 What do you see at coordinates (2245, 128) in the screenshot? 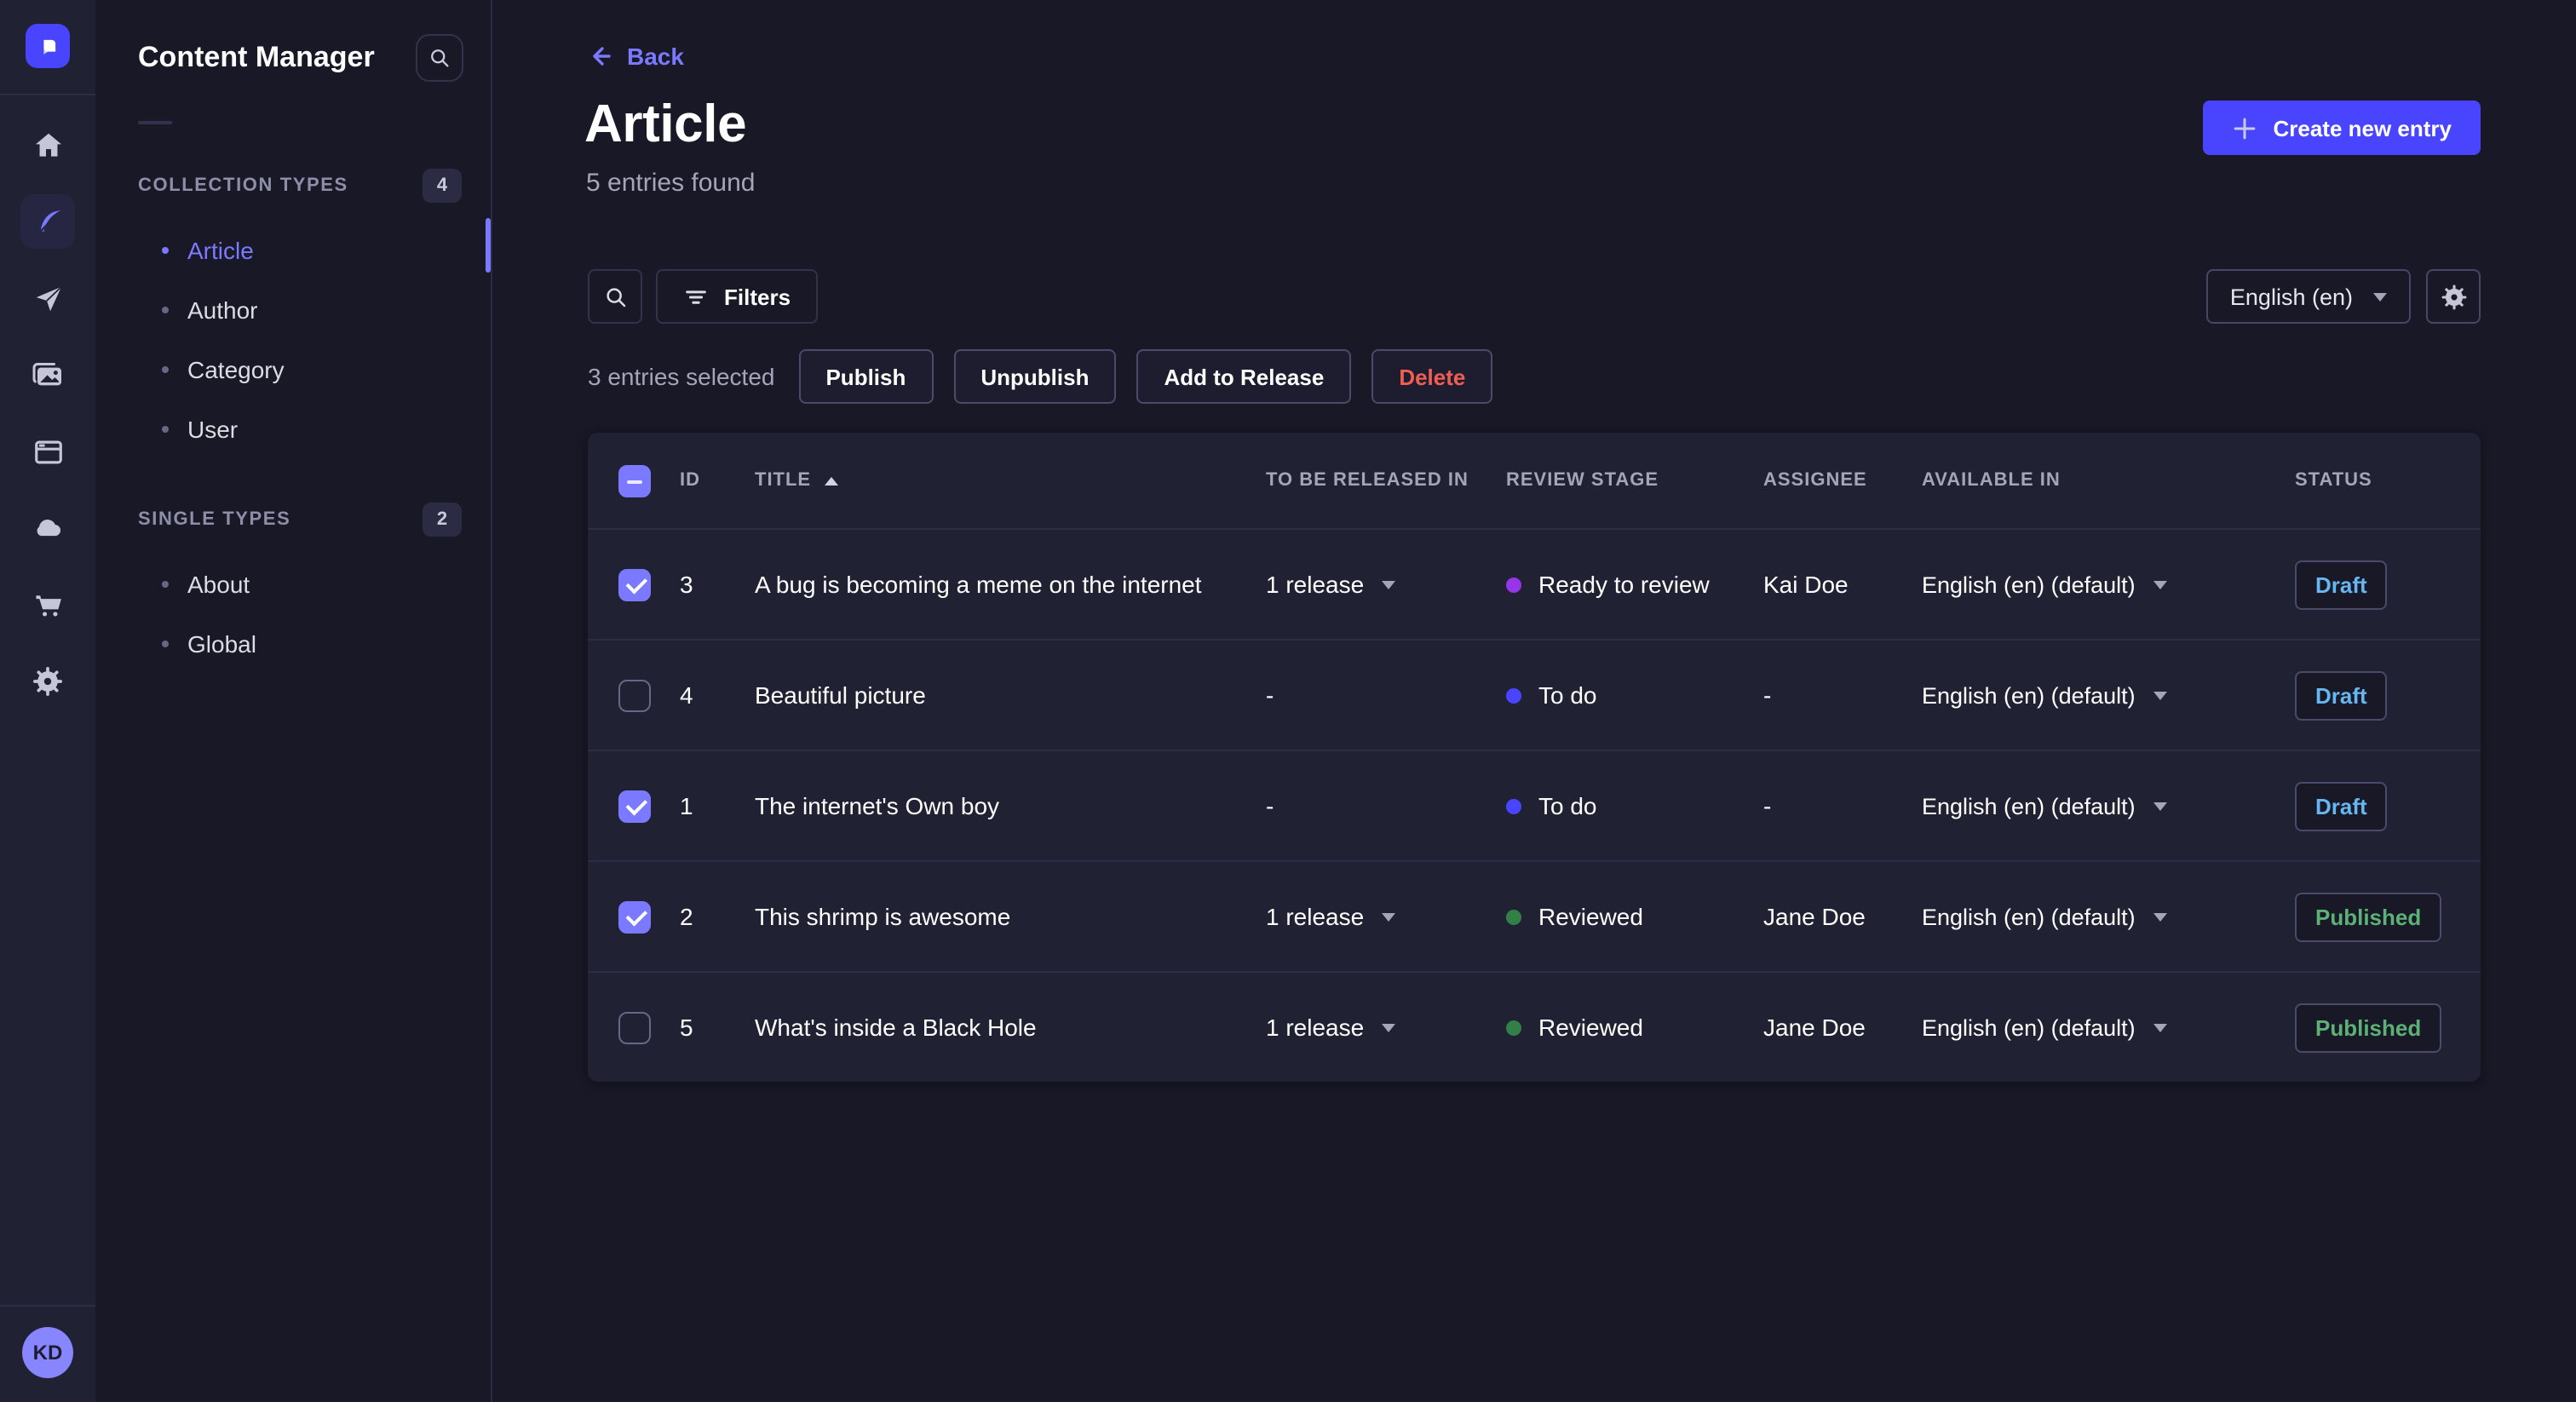
I see `plus-icon` at bounding box center [2245, 128].